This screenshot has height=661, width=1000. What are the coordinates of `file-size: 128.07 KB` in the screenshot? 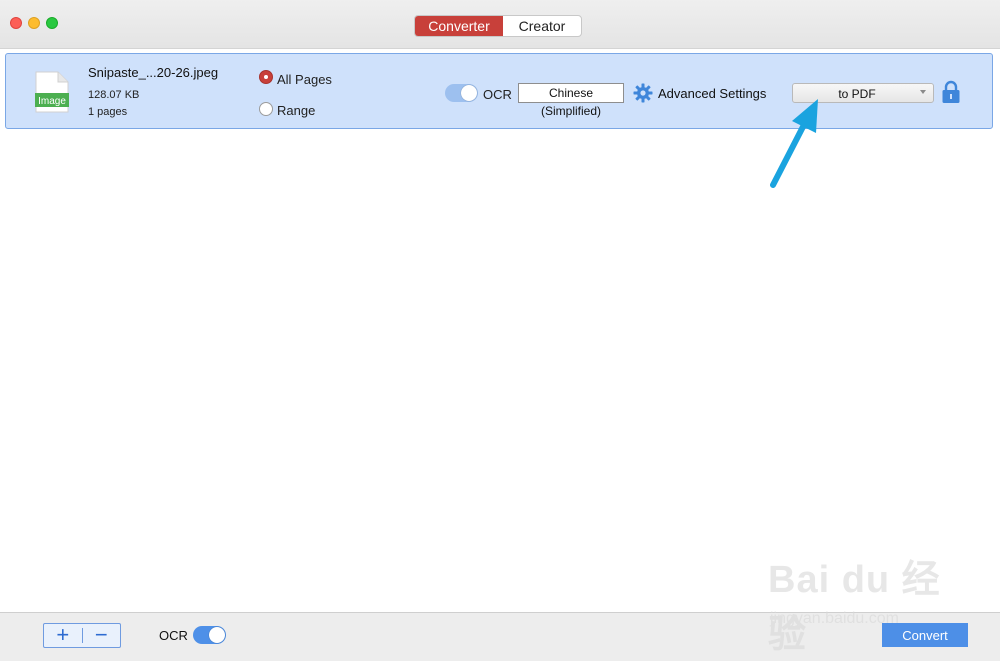 It's located at (114, 95).